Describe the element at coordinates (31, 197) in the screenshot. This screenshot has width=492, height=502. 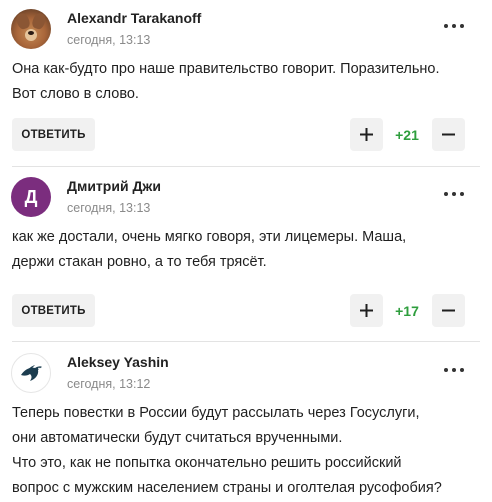
I see `avatar: Д` at that location.